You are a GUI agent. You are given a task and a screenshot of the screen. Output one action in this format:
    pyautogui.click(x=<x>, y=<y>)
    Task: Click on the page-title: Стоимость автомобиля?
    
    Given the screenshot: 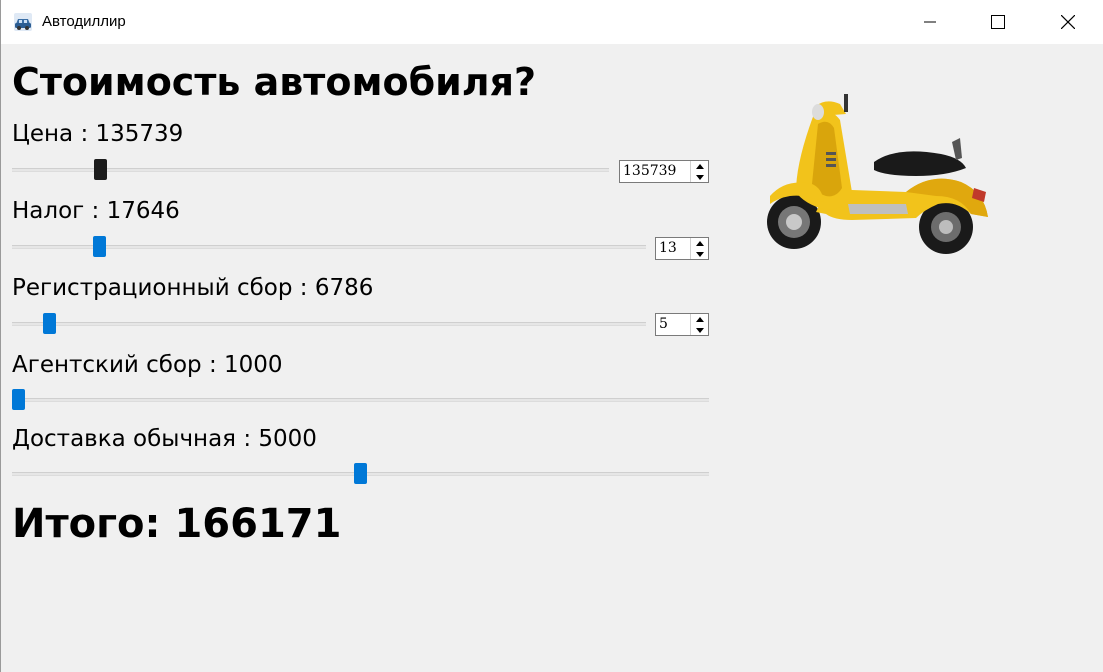 What is the action you would take?
    pyautogui.click(x=274, y=82)
    